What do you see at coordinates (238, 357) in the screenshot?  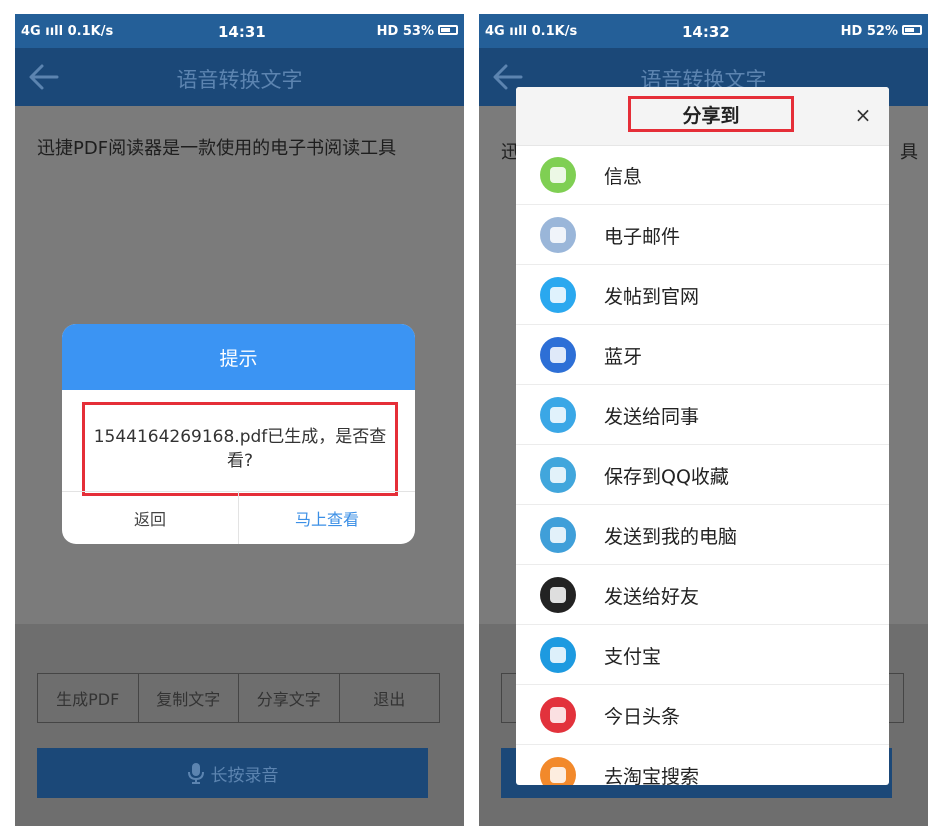 I see `dialog-title: 提示` at bounding box center [238, 357].